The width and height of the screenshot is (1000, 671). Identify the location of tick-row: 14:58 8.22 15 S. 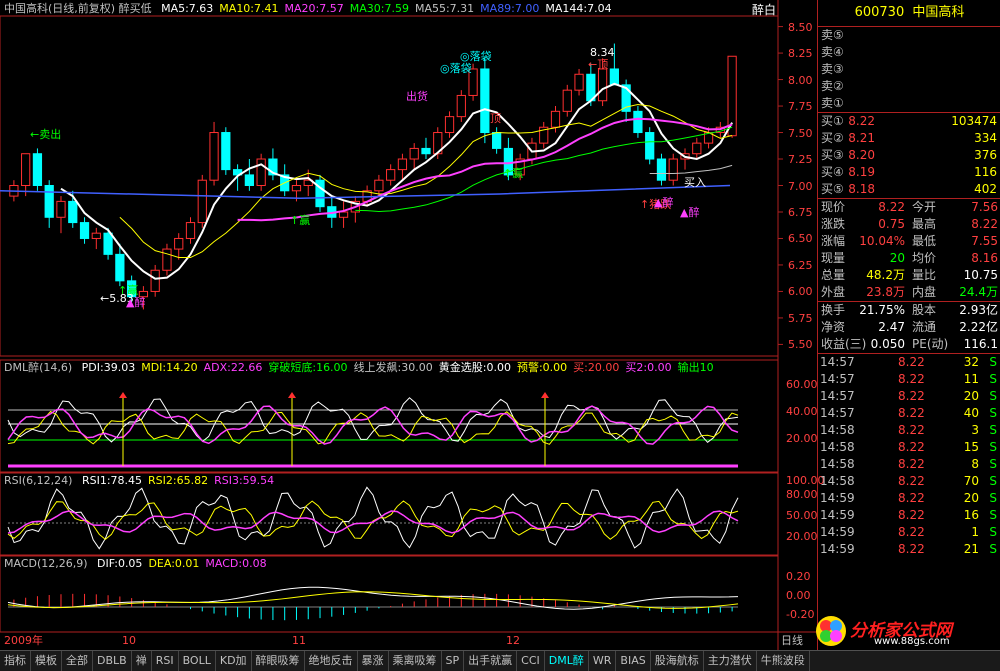
(909, 447).